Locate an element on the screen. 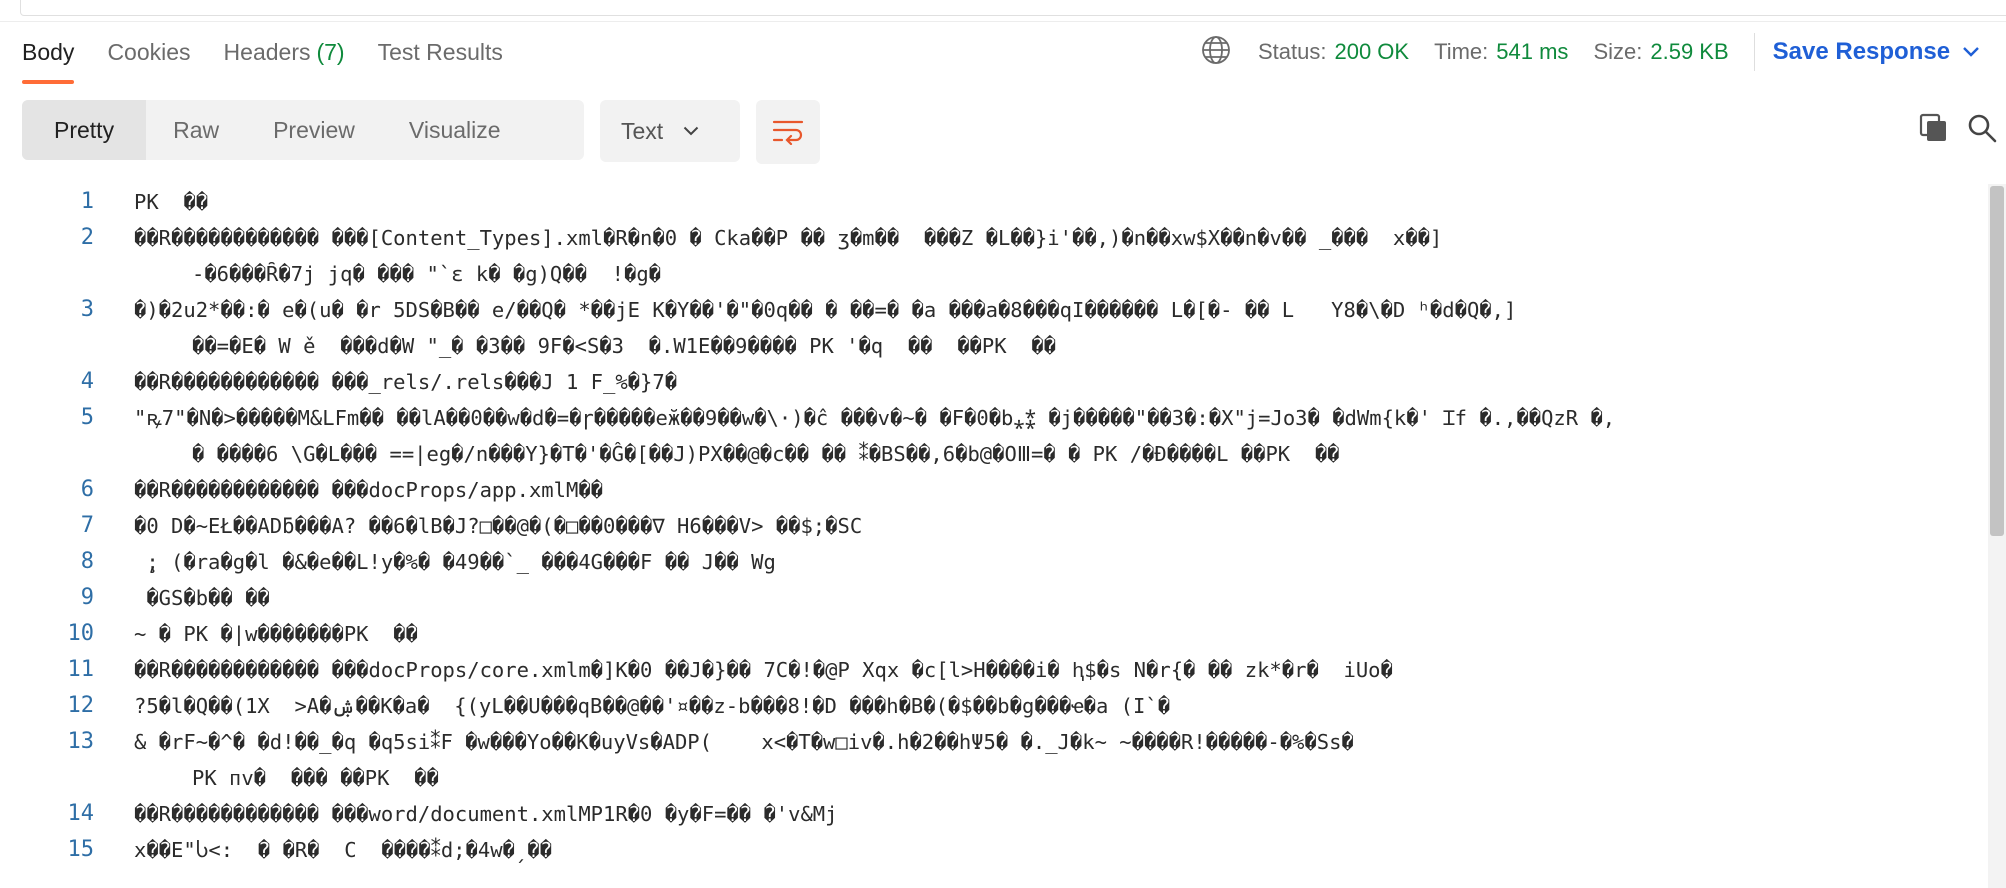  body-type-value: Text is located at coordinates (642, 130).